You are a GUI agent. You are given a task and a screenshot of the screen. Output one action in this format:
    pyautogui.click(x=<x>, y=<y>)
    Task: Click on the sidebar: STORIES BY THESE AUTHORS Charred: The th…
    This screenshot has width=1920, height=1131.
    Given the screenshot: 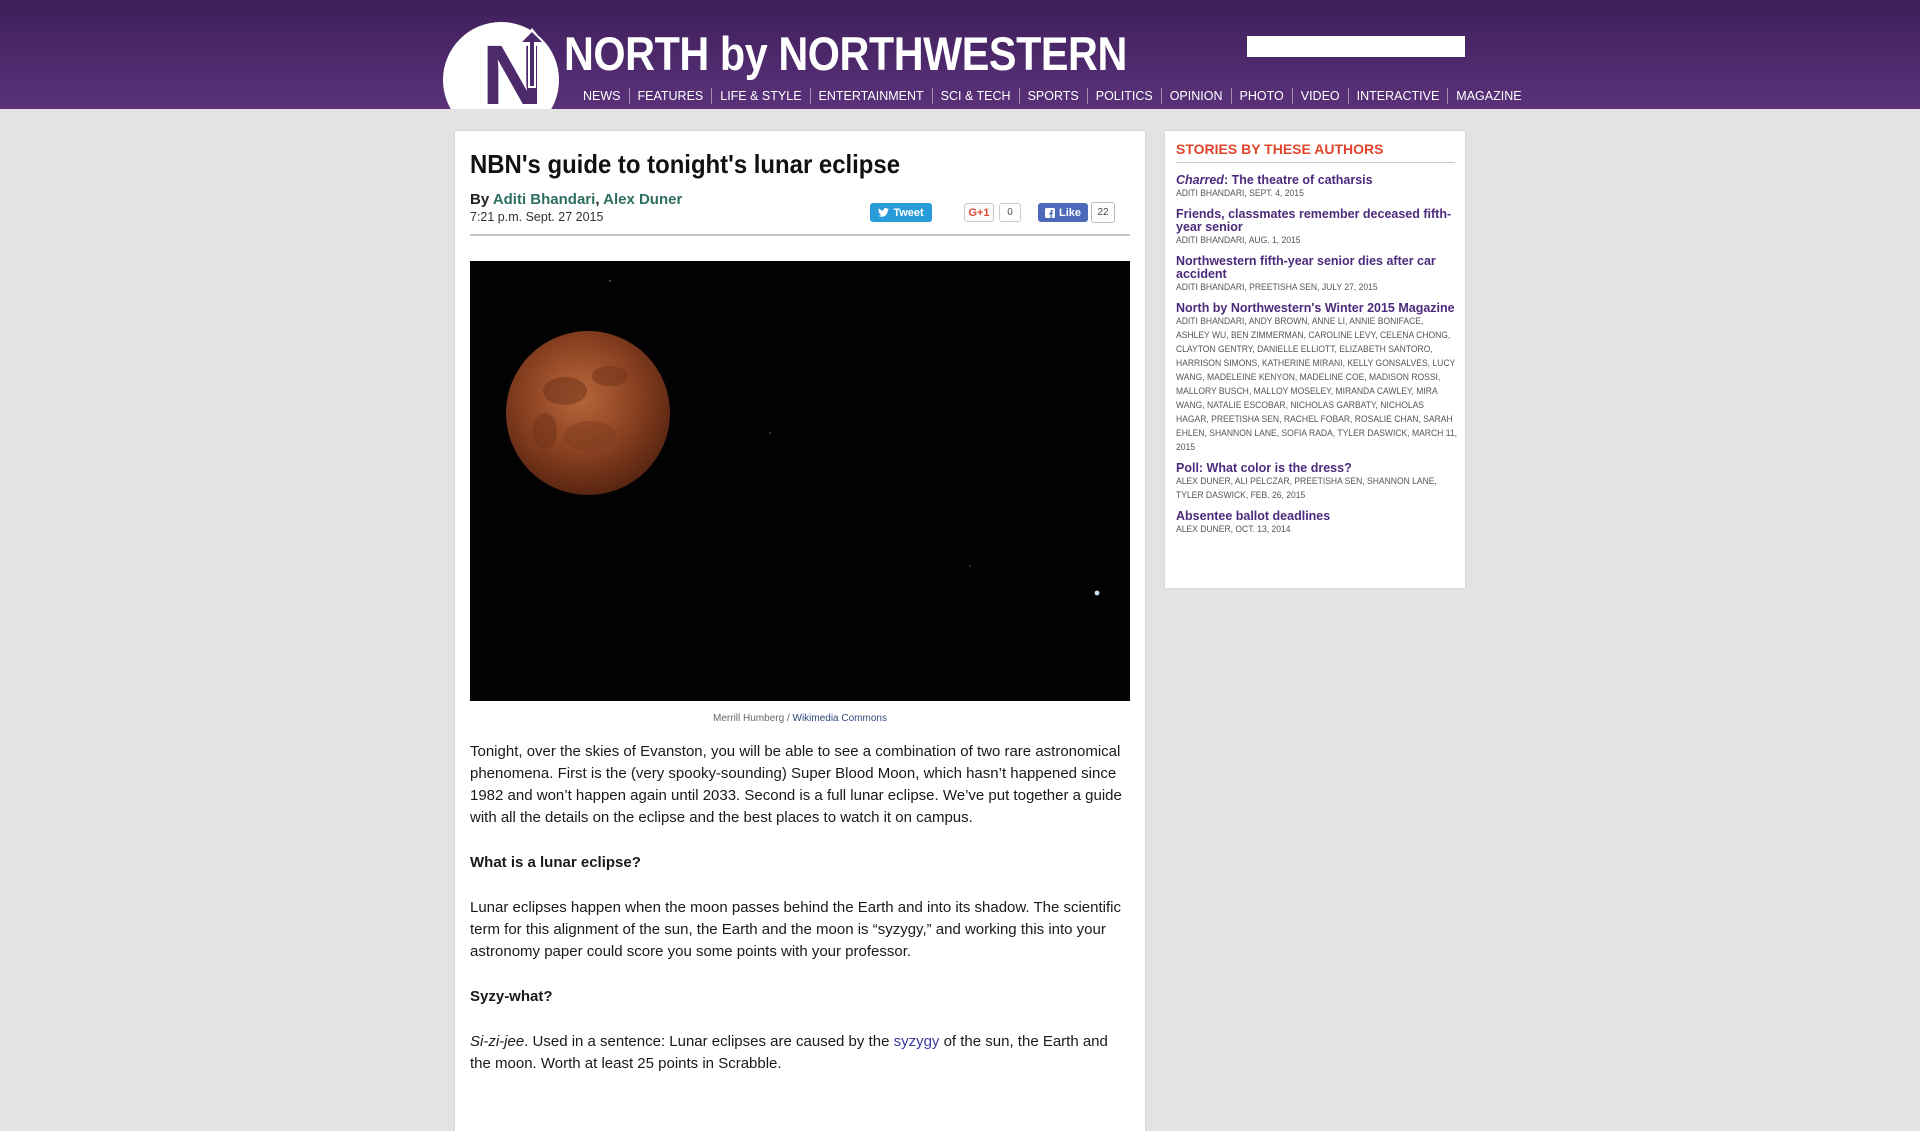 What is the action you would take?
    pyautogui.click(x=1315, y=359)
    